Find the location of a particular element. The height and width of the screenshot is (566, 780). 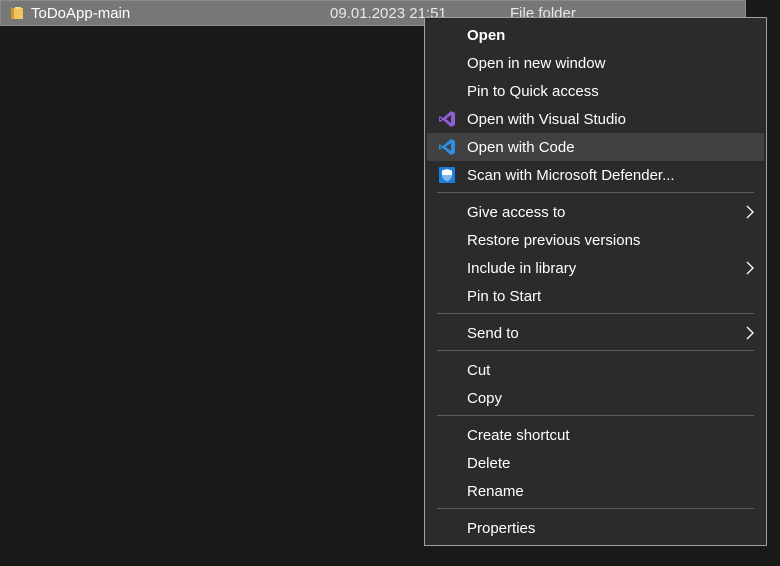

menu-item-restore-versions: Restore previous versions is located at coordinates (595, 240).